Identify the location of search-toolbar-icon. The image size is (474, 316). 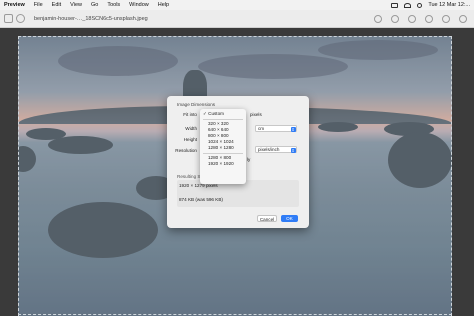
(463, 18).